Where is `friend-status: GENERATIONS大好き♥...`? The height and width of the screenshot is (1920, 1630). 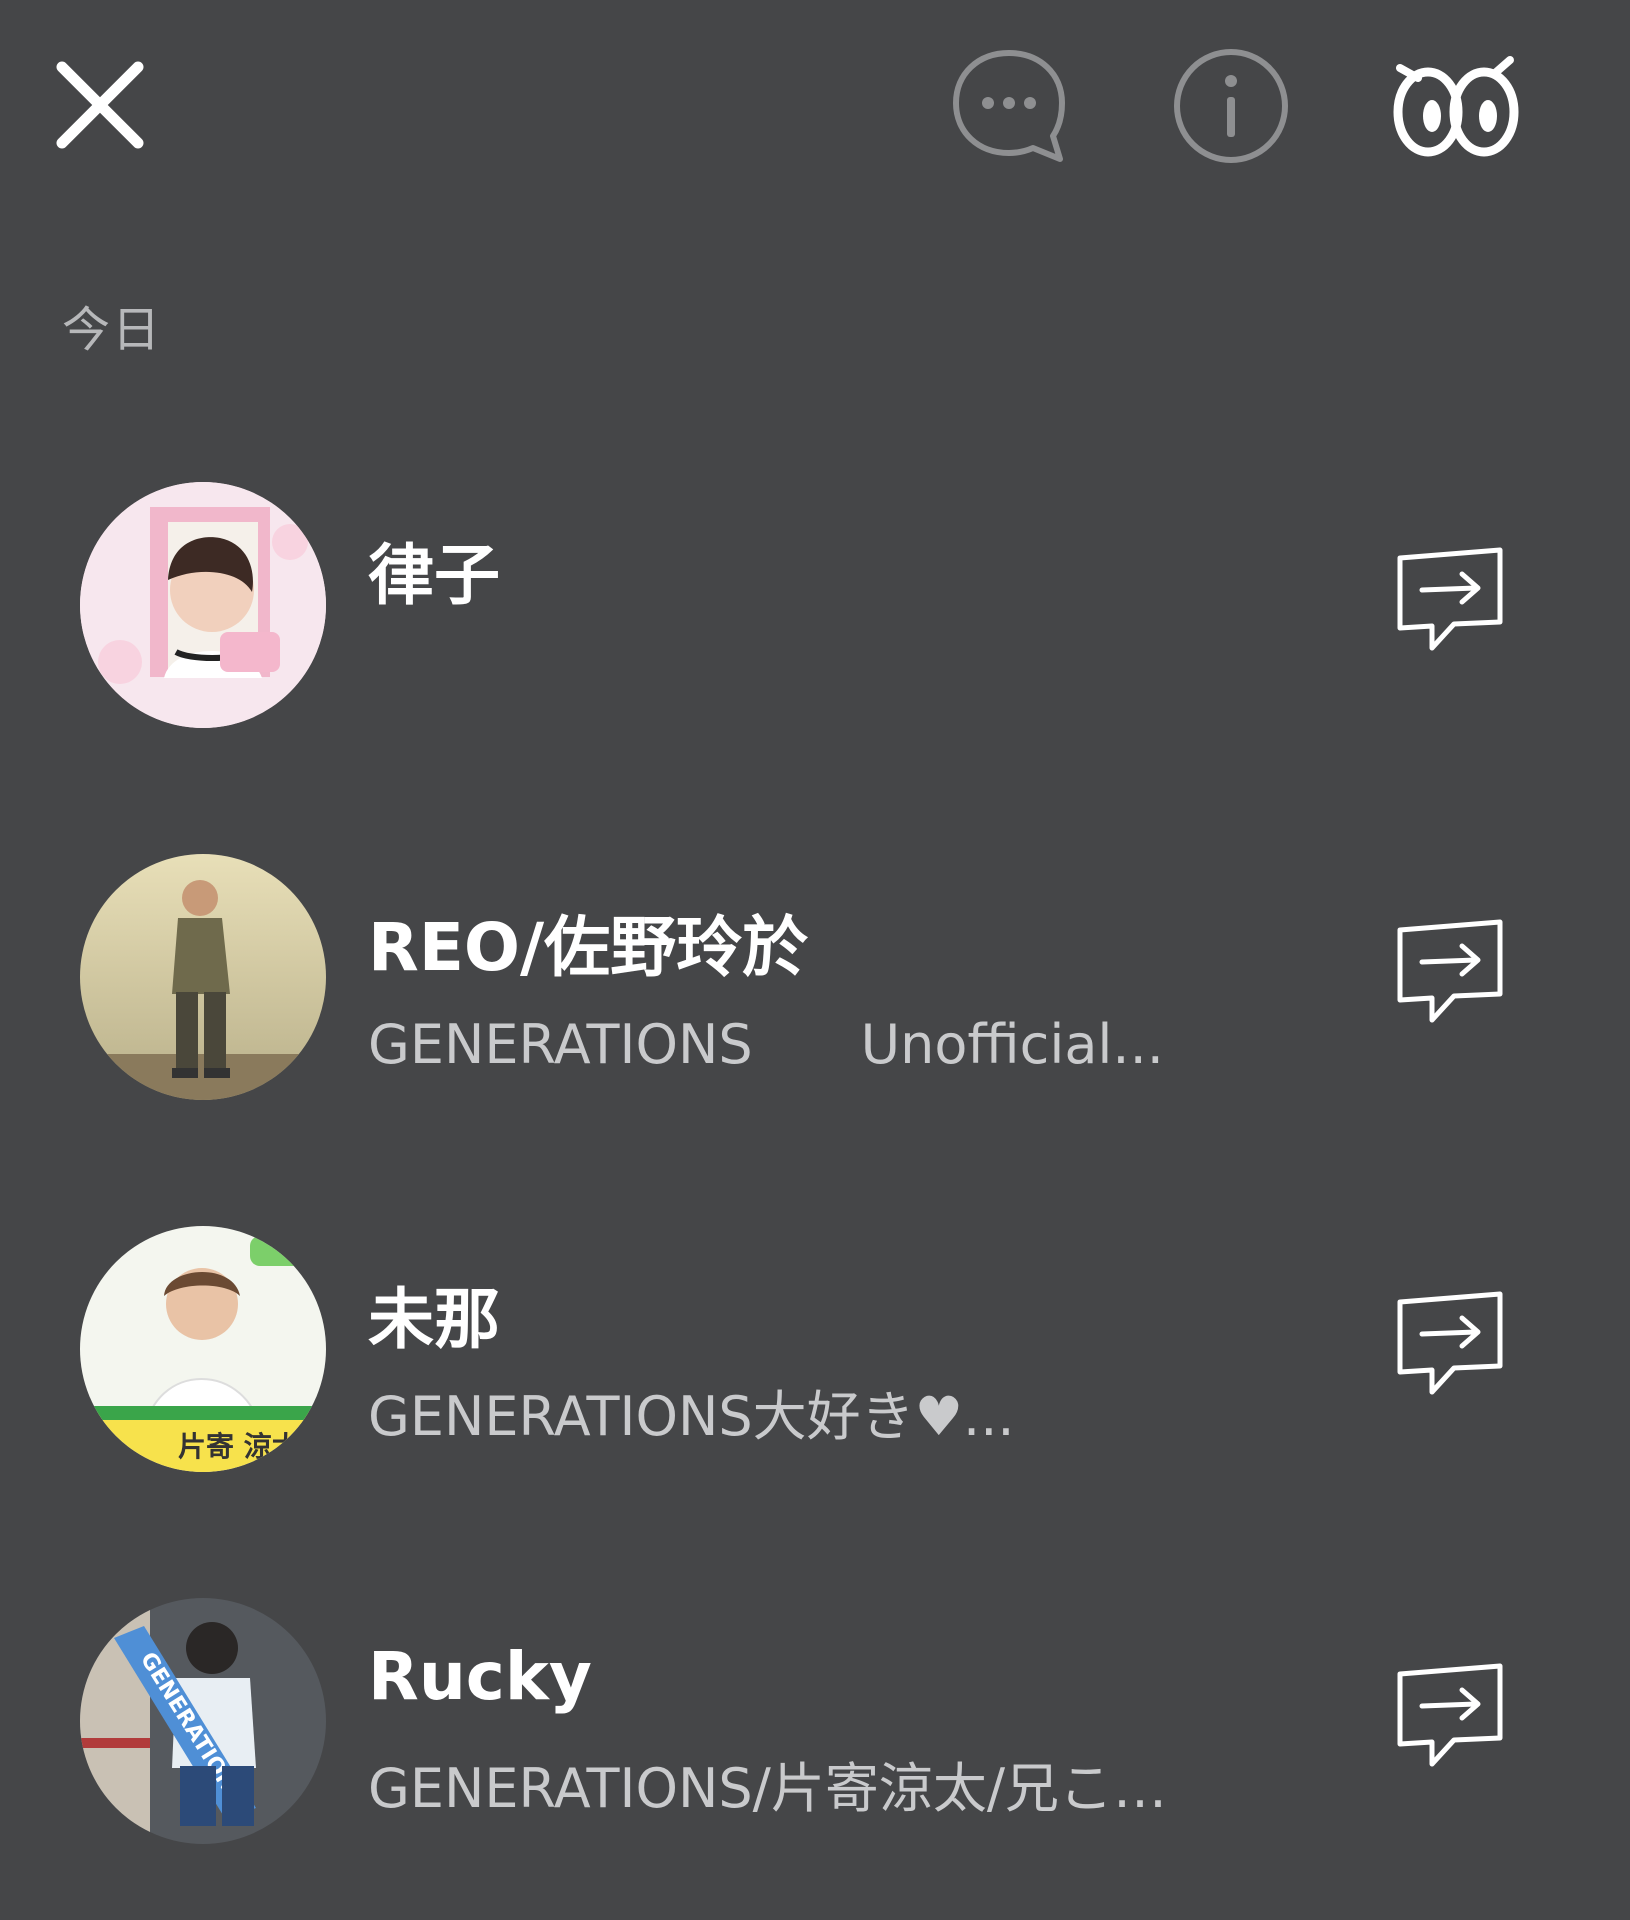 friend-status: GENERATIONS大好き♥... is located at coordinates (691, 1416).